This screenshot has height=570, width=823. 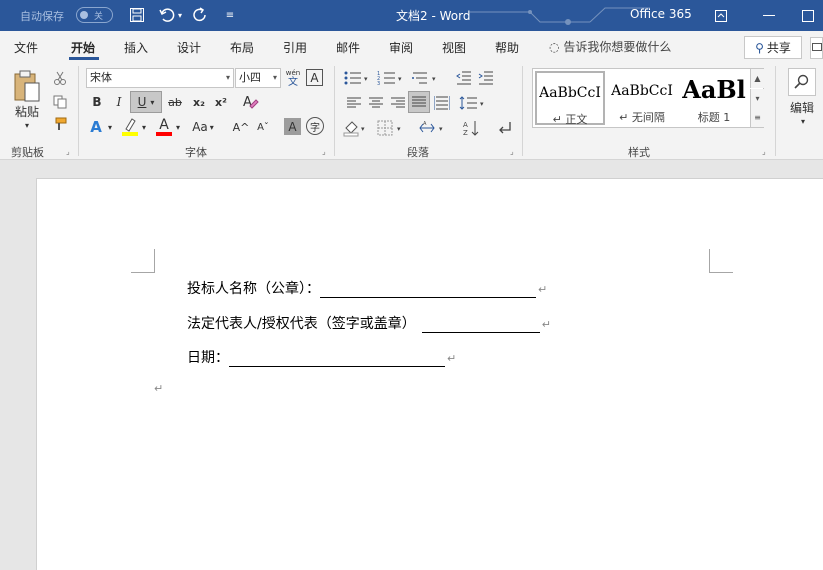 What do you see at coordinates (356, 128) in the screenshot?
I see `shading-icon: ▾` at bounding box center [356, 128].